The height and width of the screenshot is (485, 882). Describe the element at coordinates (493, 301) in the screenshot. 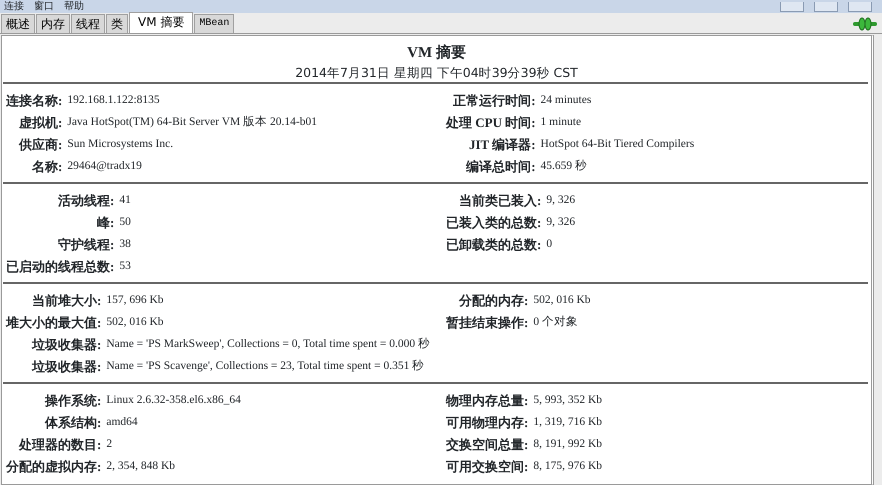

I see `field-label: 分配的内存:` at that location.